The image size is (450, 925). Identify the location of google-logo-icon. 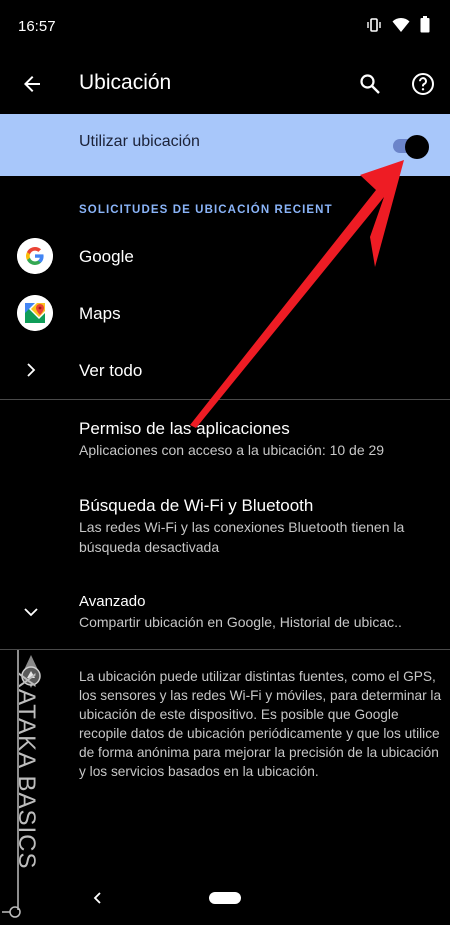
(35, 256).